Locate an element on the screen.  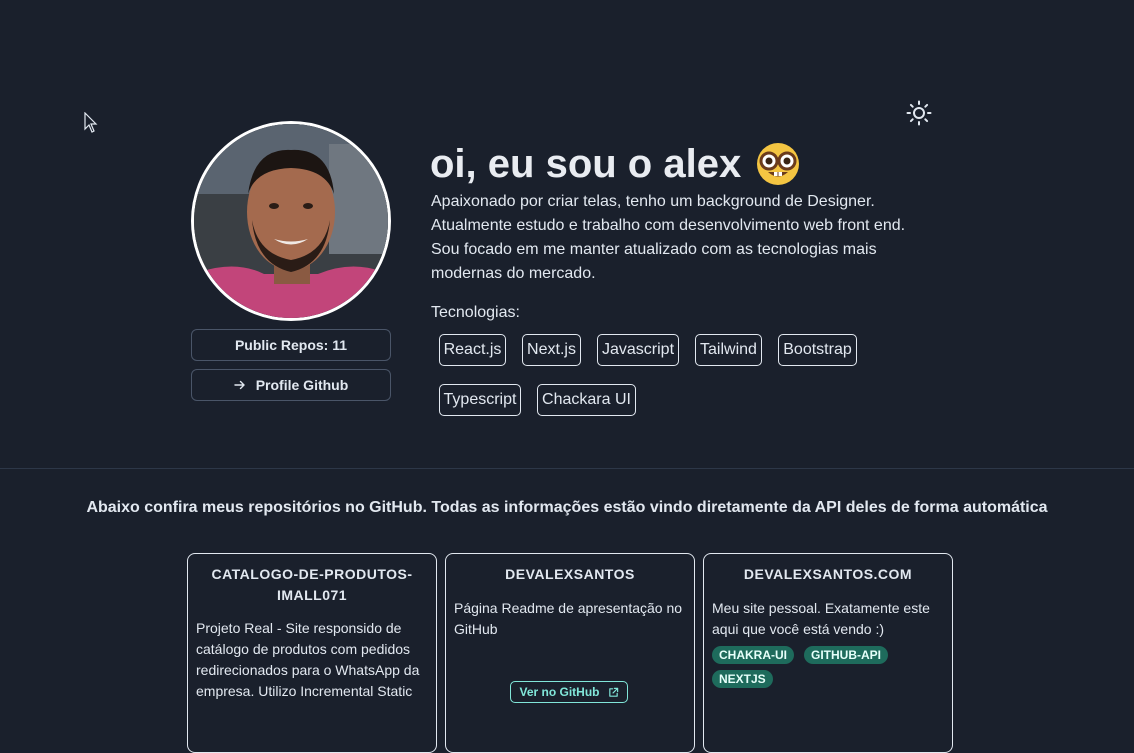
tech-chip-react: React.js is located at coordinates (472, 350).